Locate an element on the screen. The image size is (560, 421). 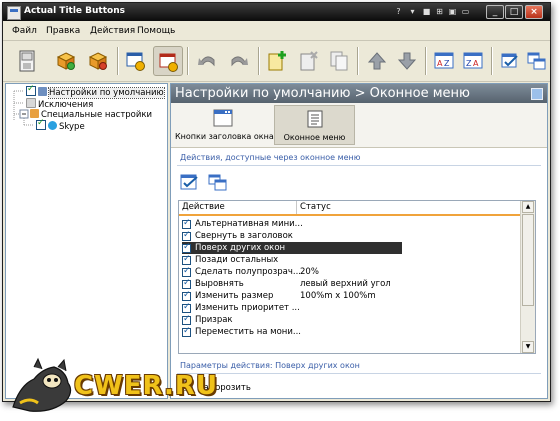
window-settings-pressed-icon is located at coordinates (168, 62).